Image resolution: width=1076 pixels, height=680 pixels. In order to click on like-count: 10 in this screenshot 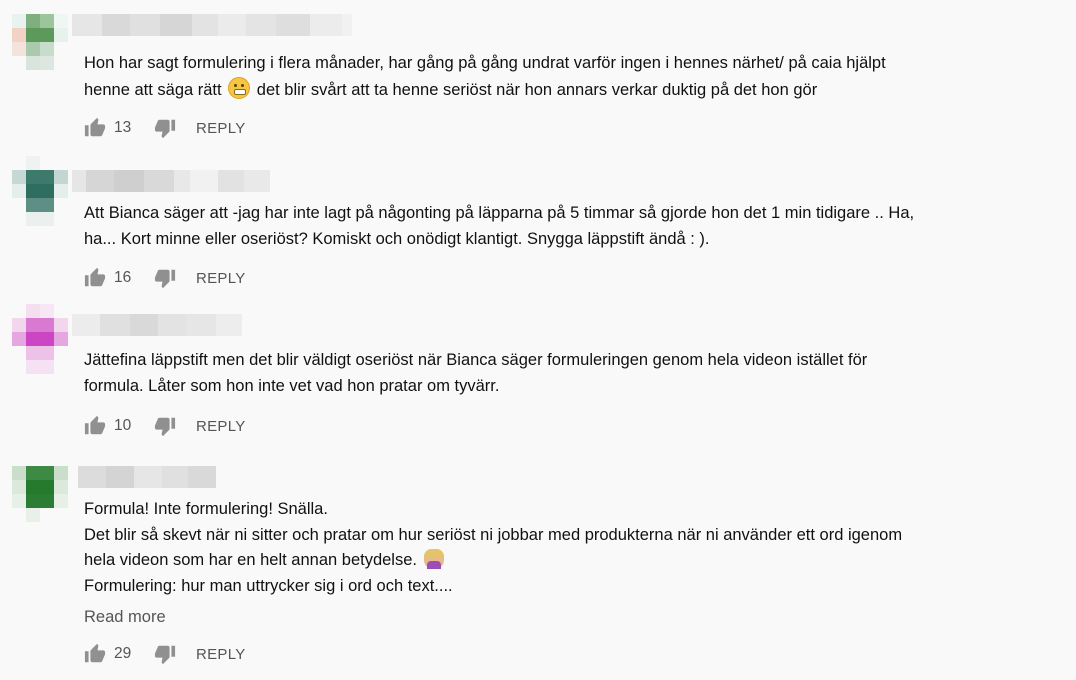, I will do `click(123, 425)`.